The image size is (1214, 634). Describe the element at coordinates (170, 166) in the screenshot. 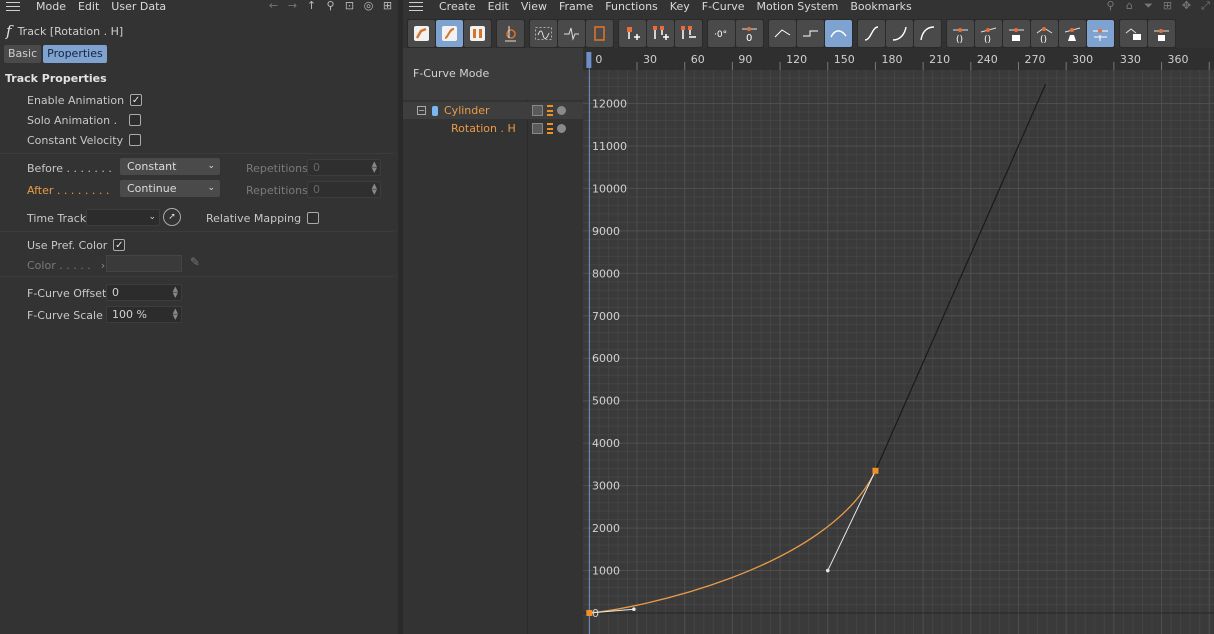

I see `before-dropdown: Constant ⌄` at that location.